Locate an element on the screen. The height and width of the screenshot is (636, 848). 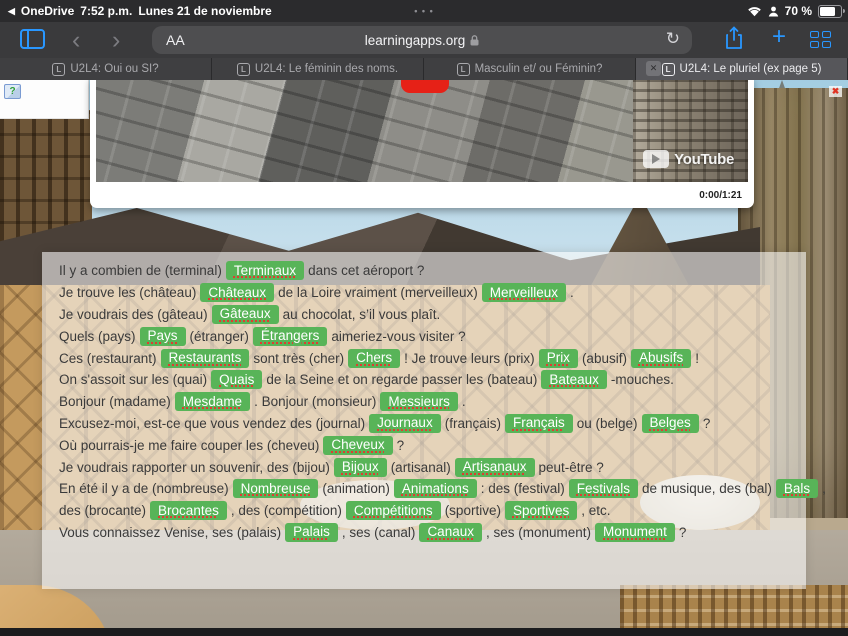
answer-chip: Artisanaux is located at coordinates (494, 467).